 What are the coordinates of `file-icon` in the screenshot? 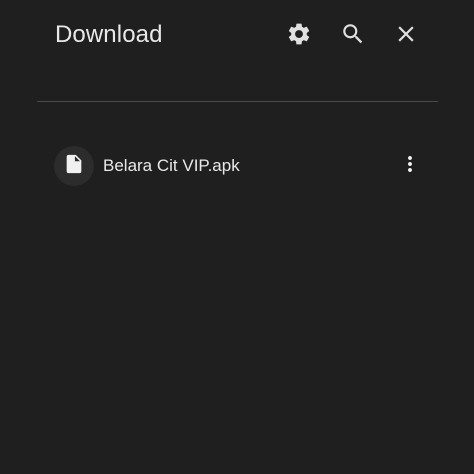 It's located at (74, 166).